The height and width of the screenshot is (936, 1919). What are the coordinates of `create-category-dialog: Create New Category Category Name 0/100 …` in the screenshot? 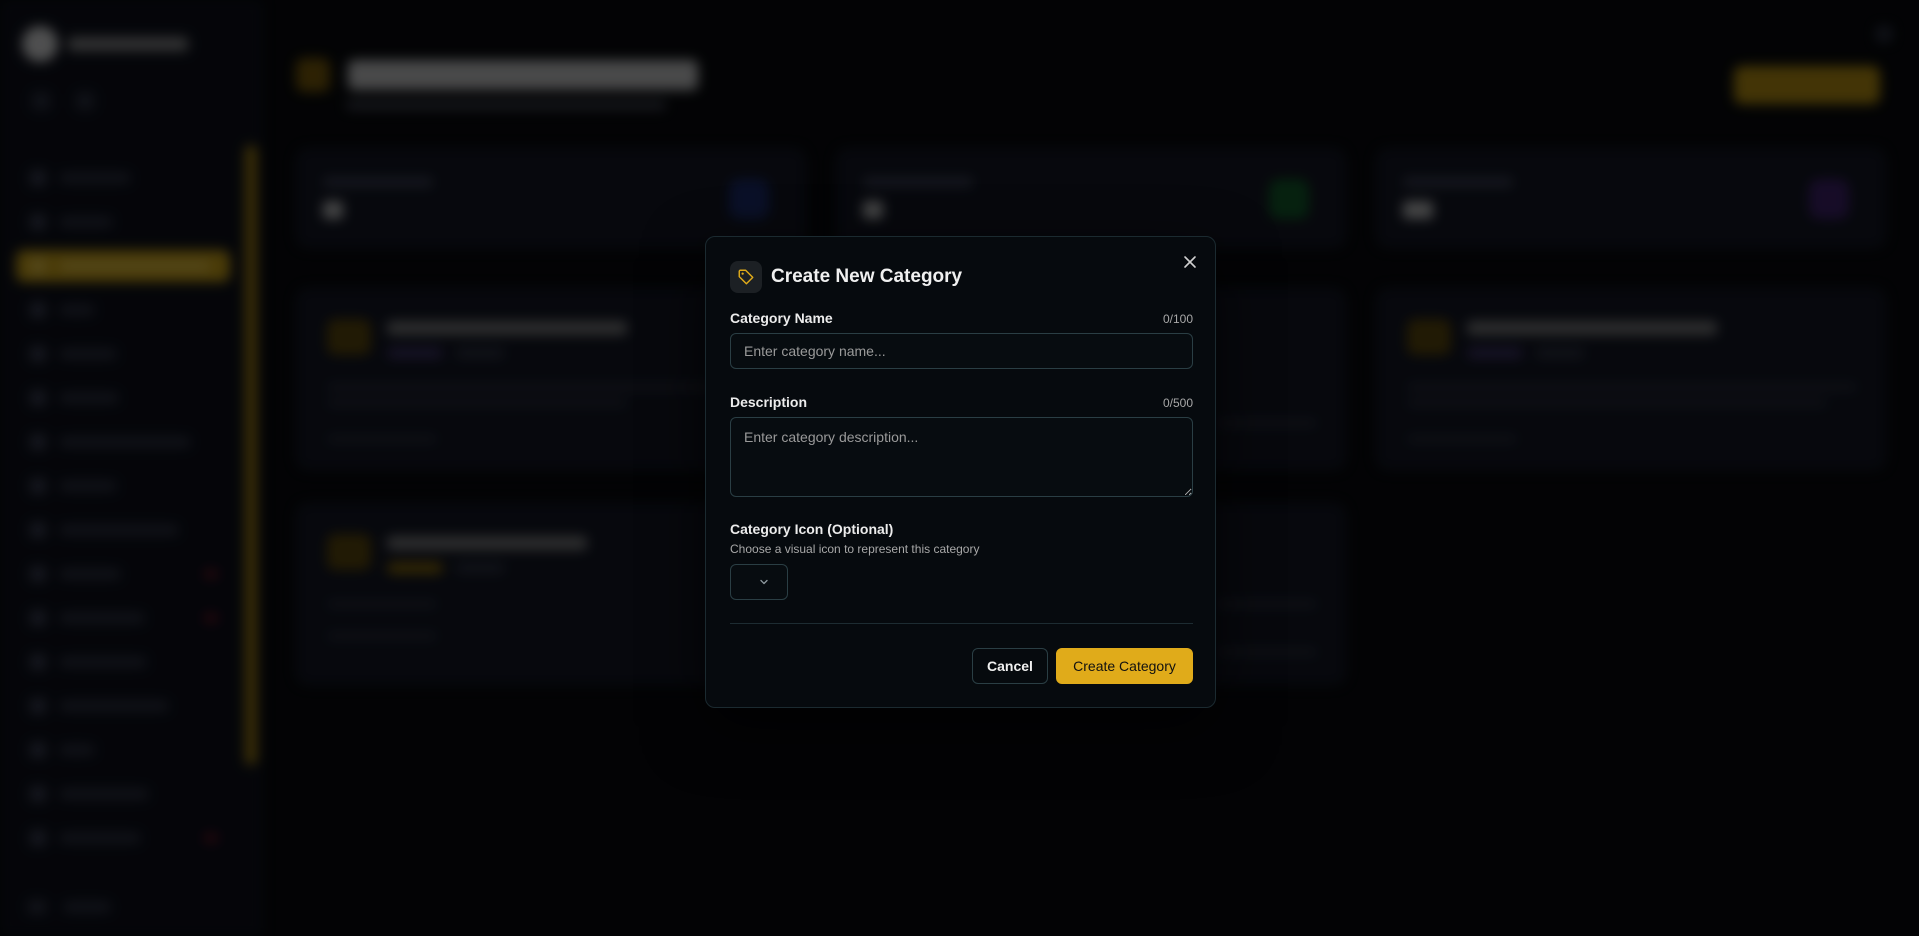 It's located at (960, 472).